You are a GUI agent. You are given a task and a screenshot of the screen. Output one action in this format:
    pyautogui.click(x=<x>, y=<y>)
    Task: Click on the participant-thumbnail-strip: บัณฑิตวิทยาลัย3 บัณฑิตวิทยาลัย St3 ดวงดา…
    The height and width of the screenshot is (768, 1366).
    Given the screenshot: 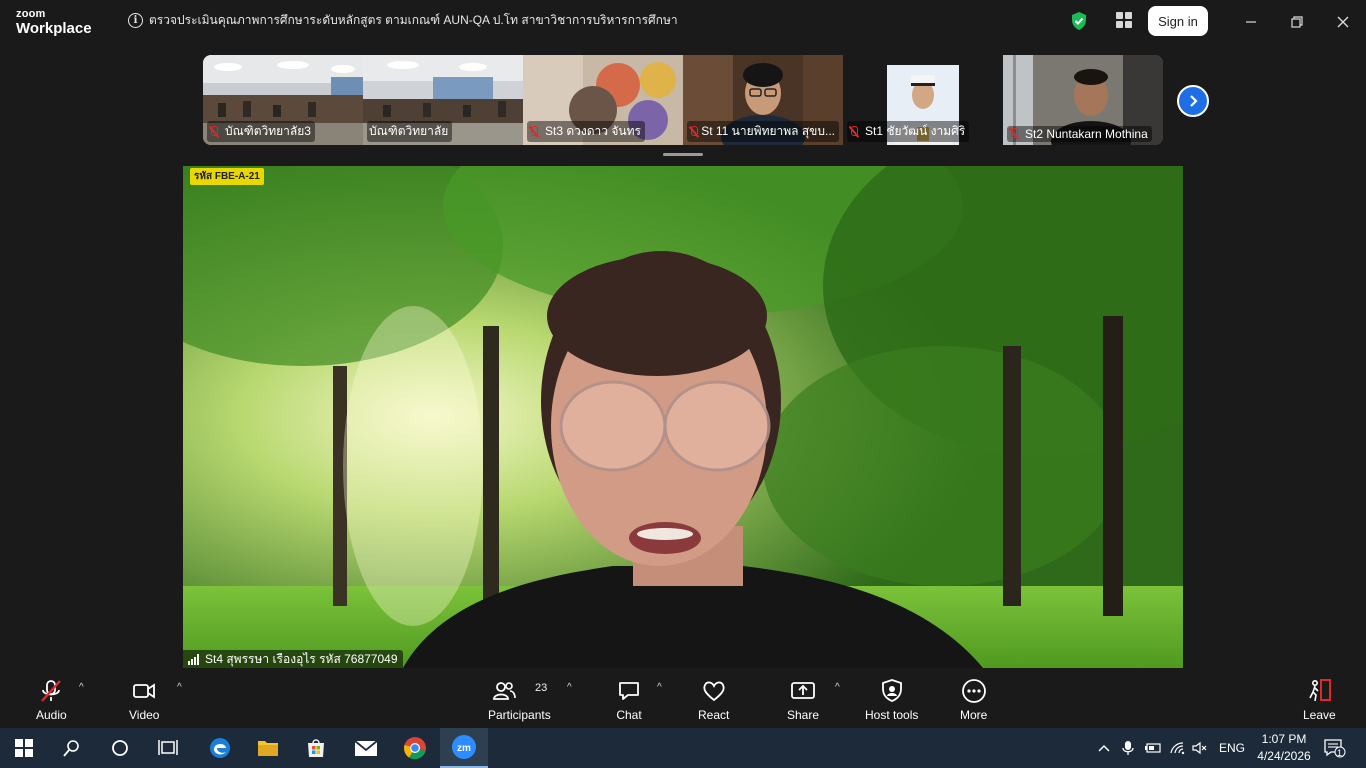 What is the action you would take?
    pyautogui.click(x=683, y=100)
    